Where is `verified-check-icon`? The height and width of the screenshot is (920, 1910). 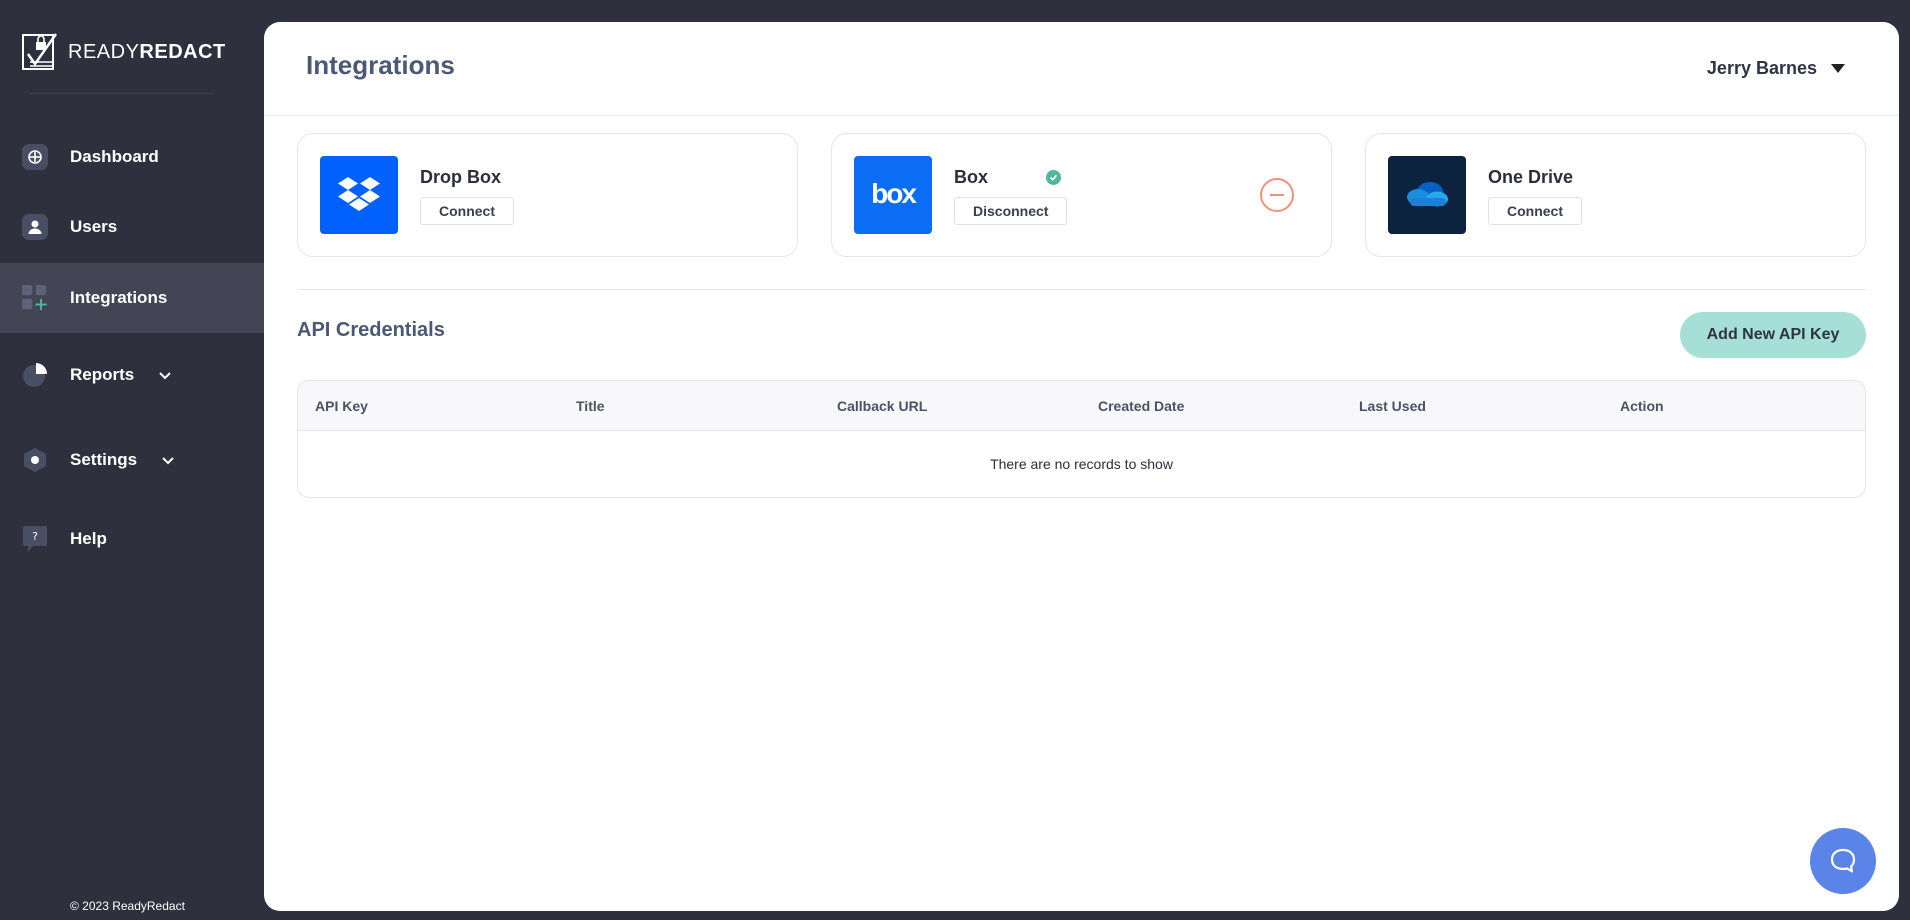
verified-check-icon is located at coordinates (1053, 177).